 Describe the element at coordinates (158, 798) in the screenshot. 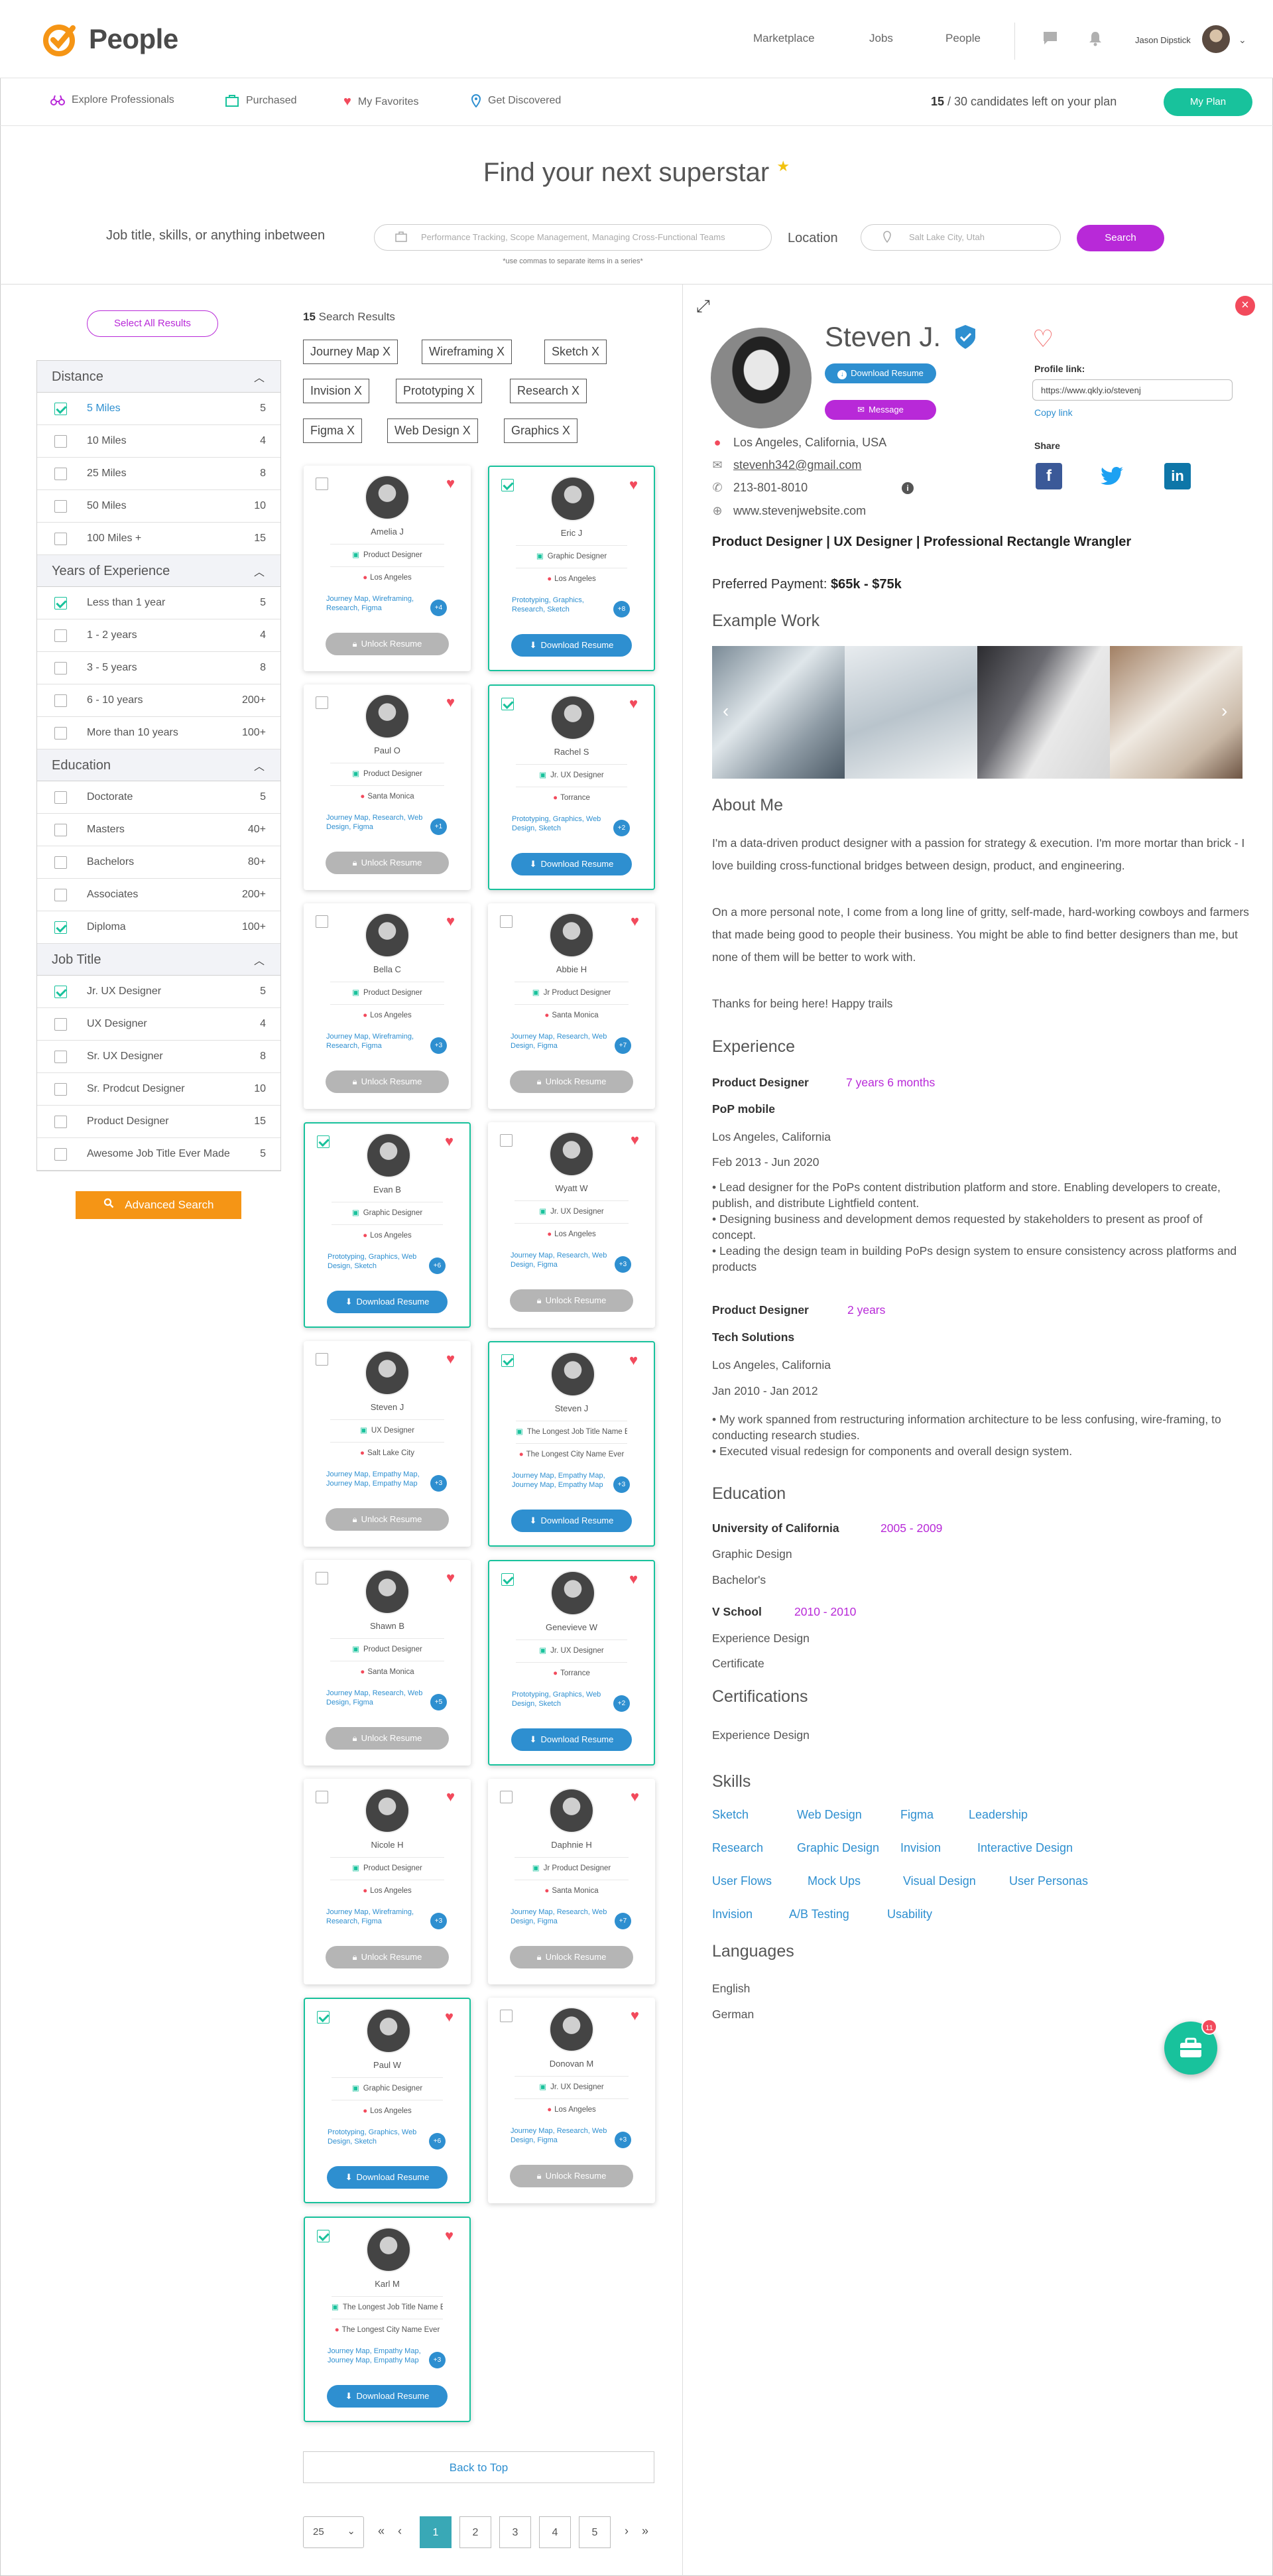

I see `filter-option: Doctorate 5` at that location.